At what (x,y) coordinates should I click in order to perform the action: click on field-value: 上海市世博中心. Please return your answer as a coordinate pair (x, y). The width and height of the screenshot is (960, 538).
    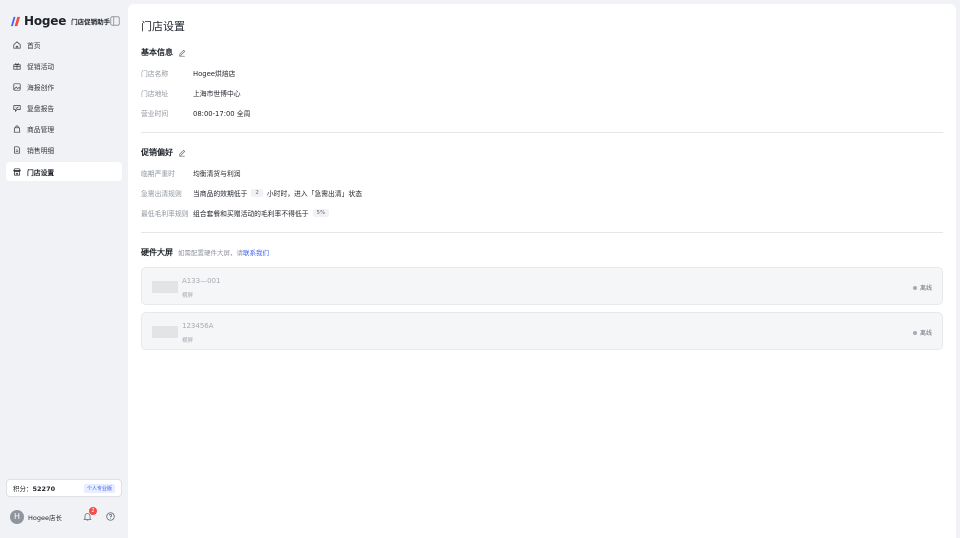
    Looking at the image, I should click on (217, 94).